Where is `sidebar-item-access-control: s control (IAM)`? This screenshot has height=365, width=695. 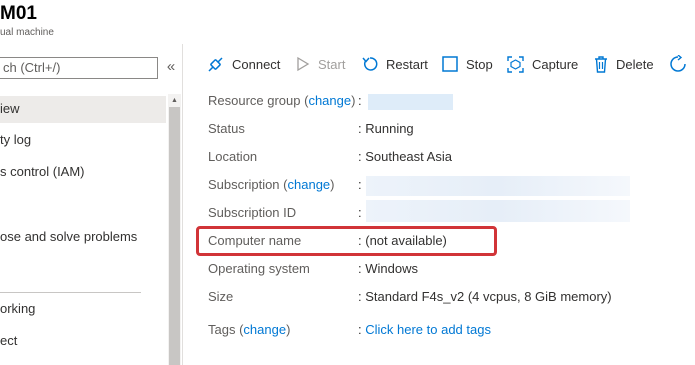
sidebar-item-access-control: s control (IAM) is located at coordinates (83, 174).